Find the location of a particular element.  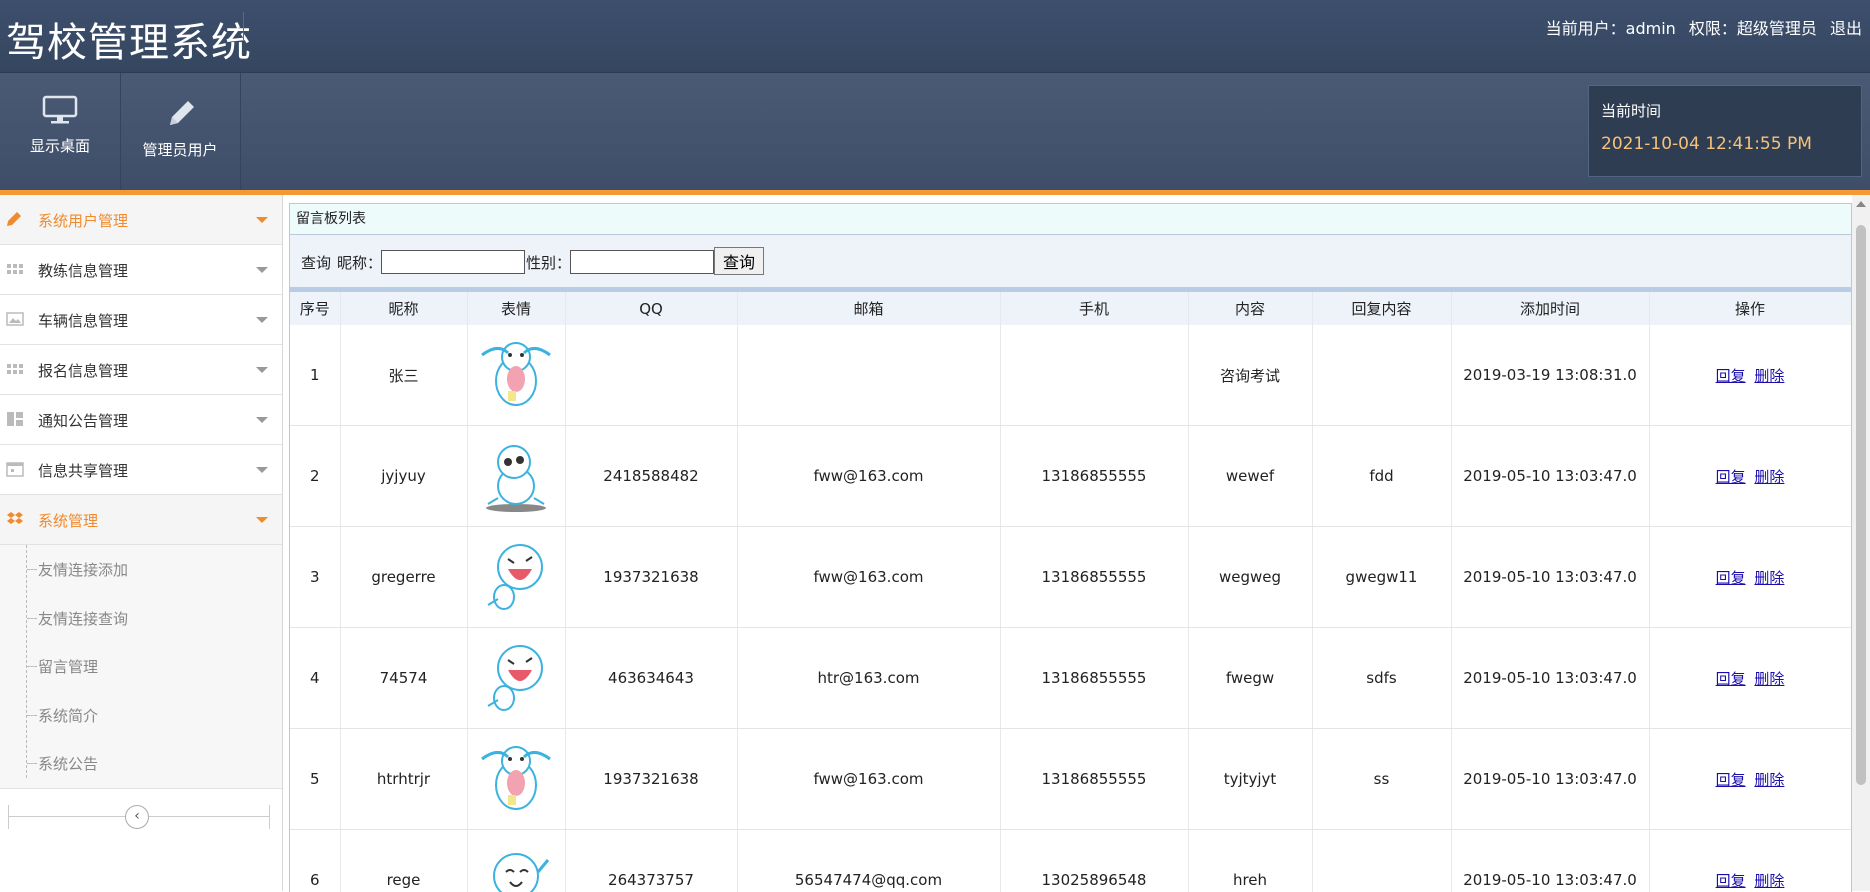

cell-no: 5 is located at coordinates (315, 779).